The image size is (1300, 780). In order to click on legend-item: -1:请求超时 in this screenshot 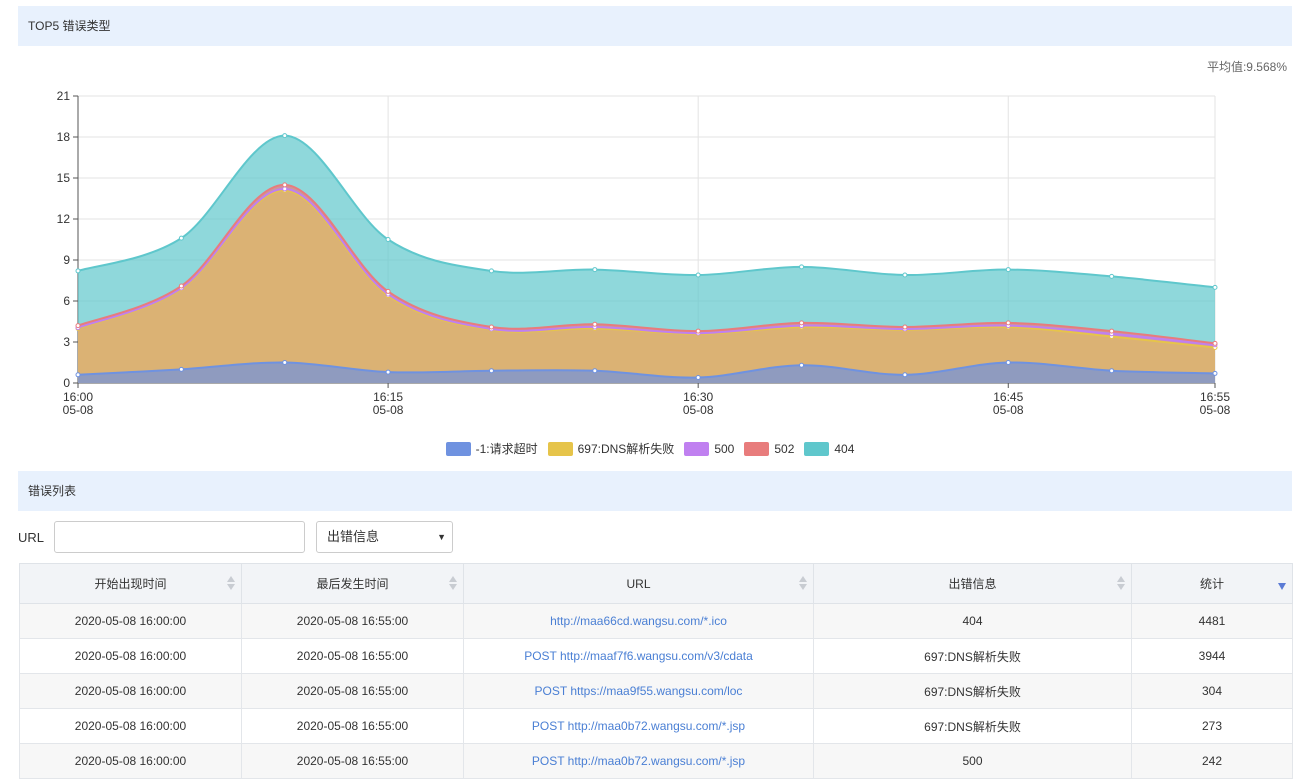, I will do `click(491, 448)`.